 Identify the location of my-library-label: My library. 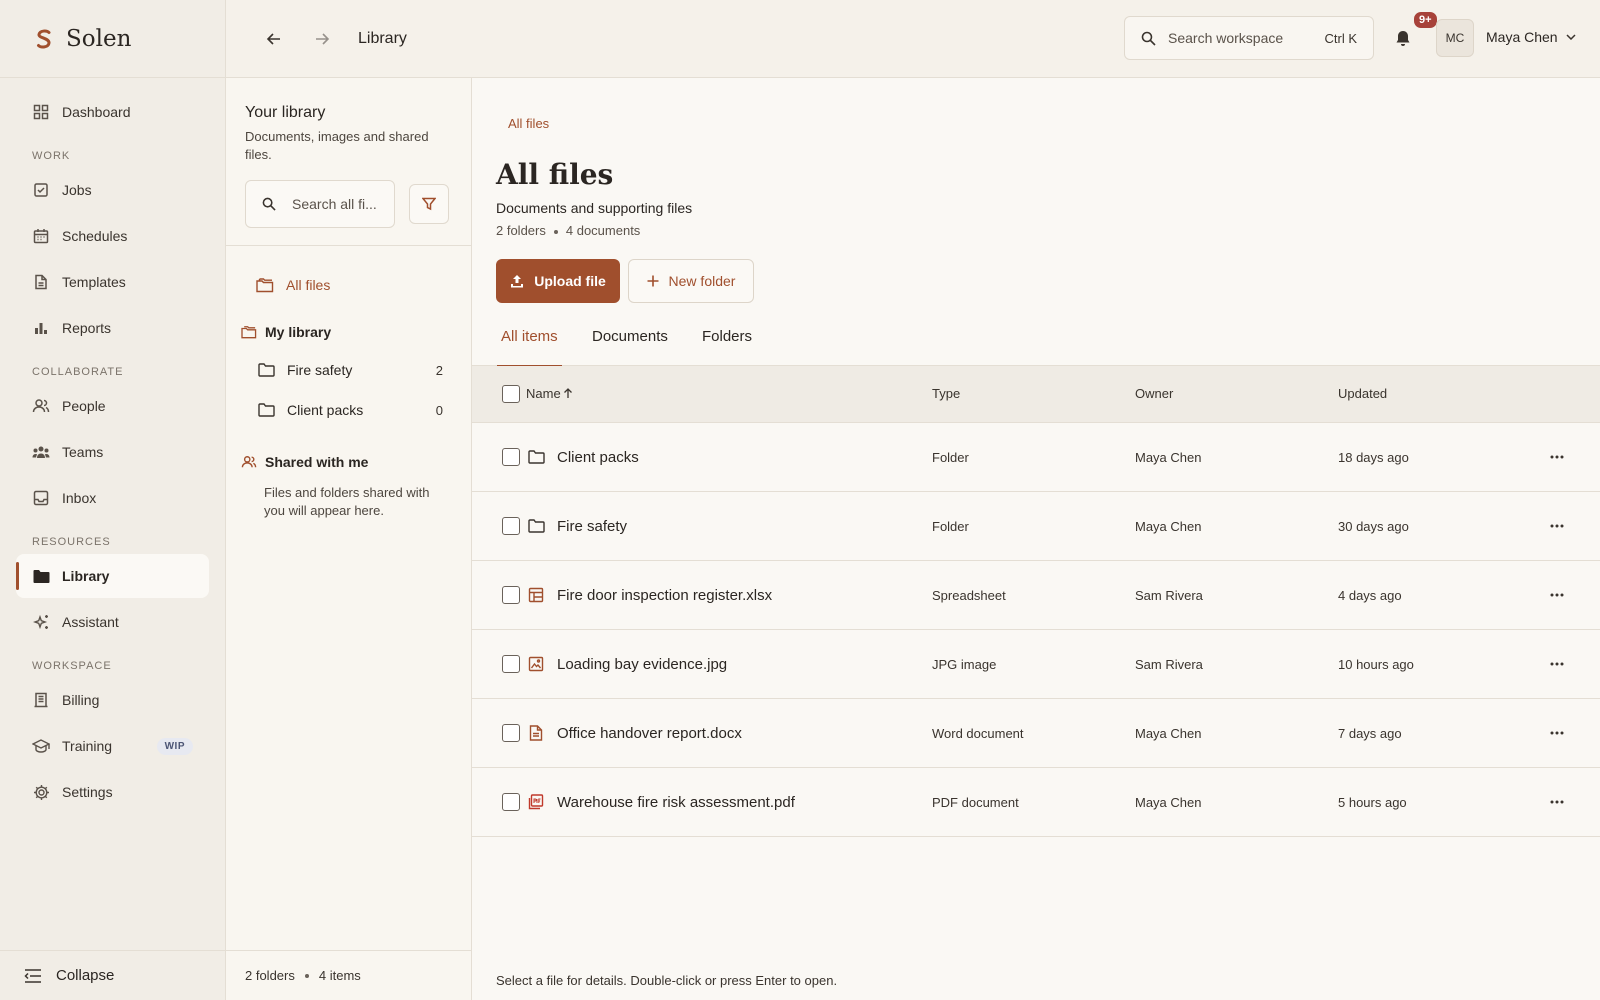
(298, 332).